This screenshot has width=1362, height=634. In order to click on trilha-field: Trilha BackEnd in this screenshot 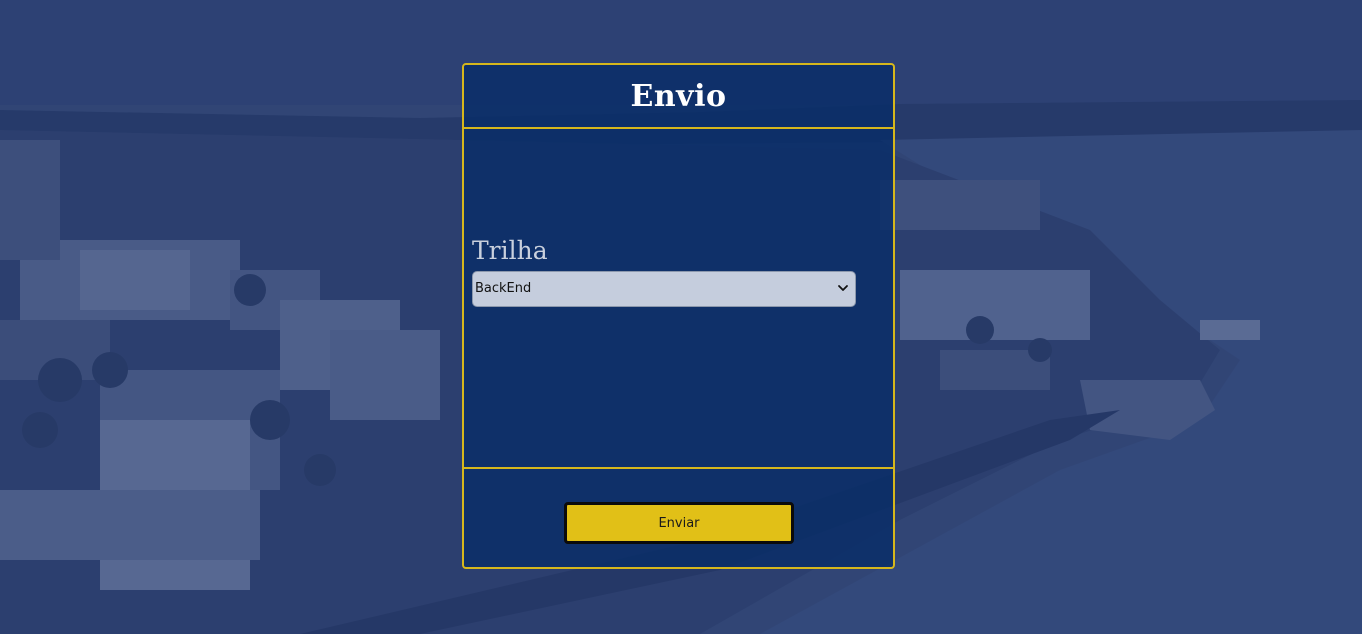, I will do `click(664, 271)`.